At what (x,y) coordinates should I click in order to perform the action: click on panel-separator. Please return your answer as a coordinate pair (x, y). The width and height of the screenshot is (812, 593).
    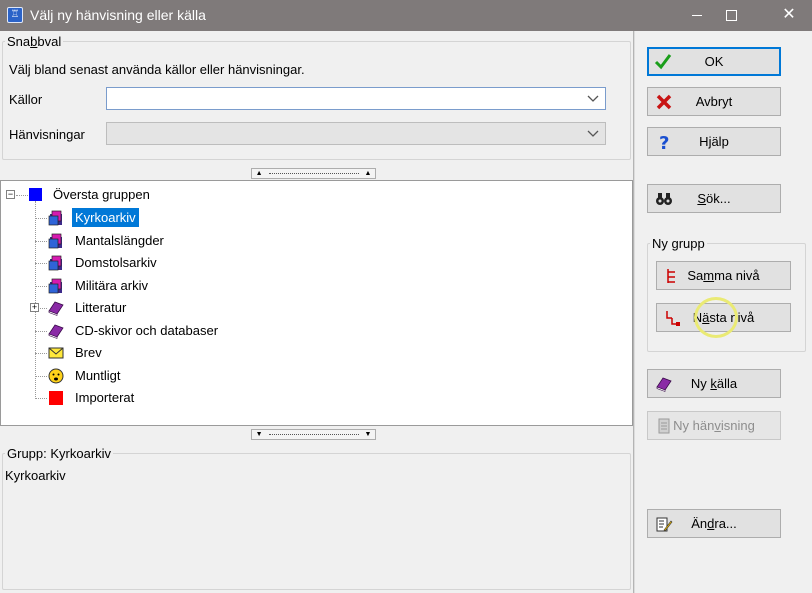
    Looking at the image, I should click on (634, 312).